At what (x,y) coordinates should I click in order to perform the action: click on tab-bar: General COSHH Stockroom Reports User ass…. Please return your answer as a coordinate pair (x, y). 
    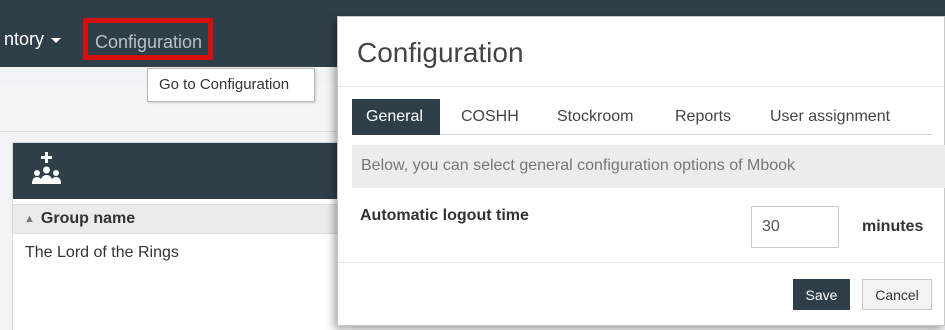
    Looking at the image, I should click on (642, 117).